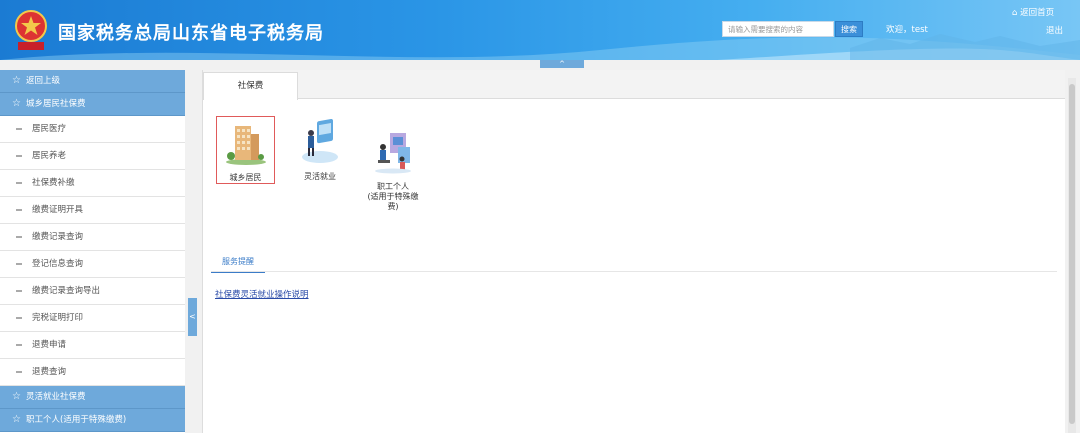  I want to click on scrollbar-thumb, so click(1072, 254).